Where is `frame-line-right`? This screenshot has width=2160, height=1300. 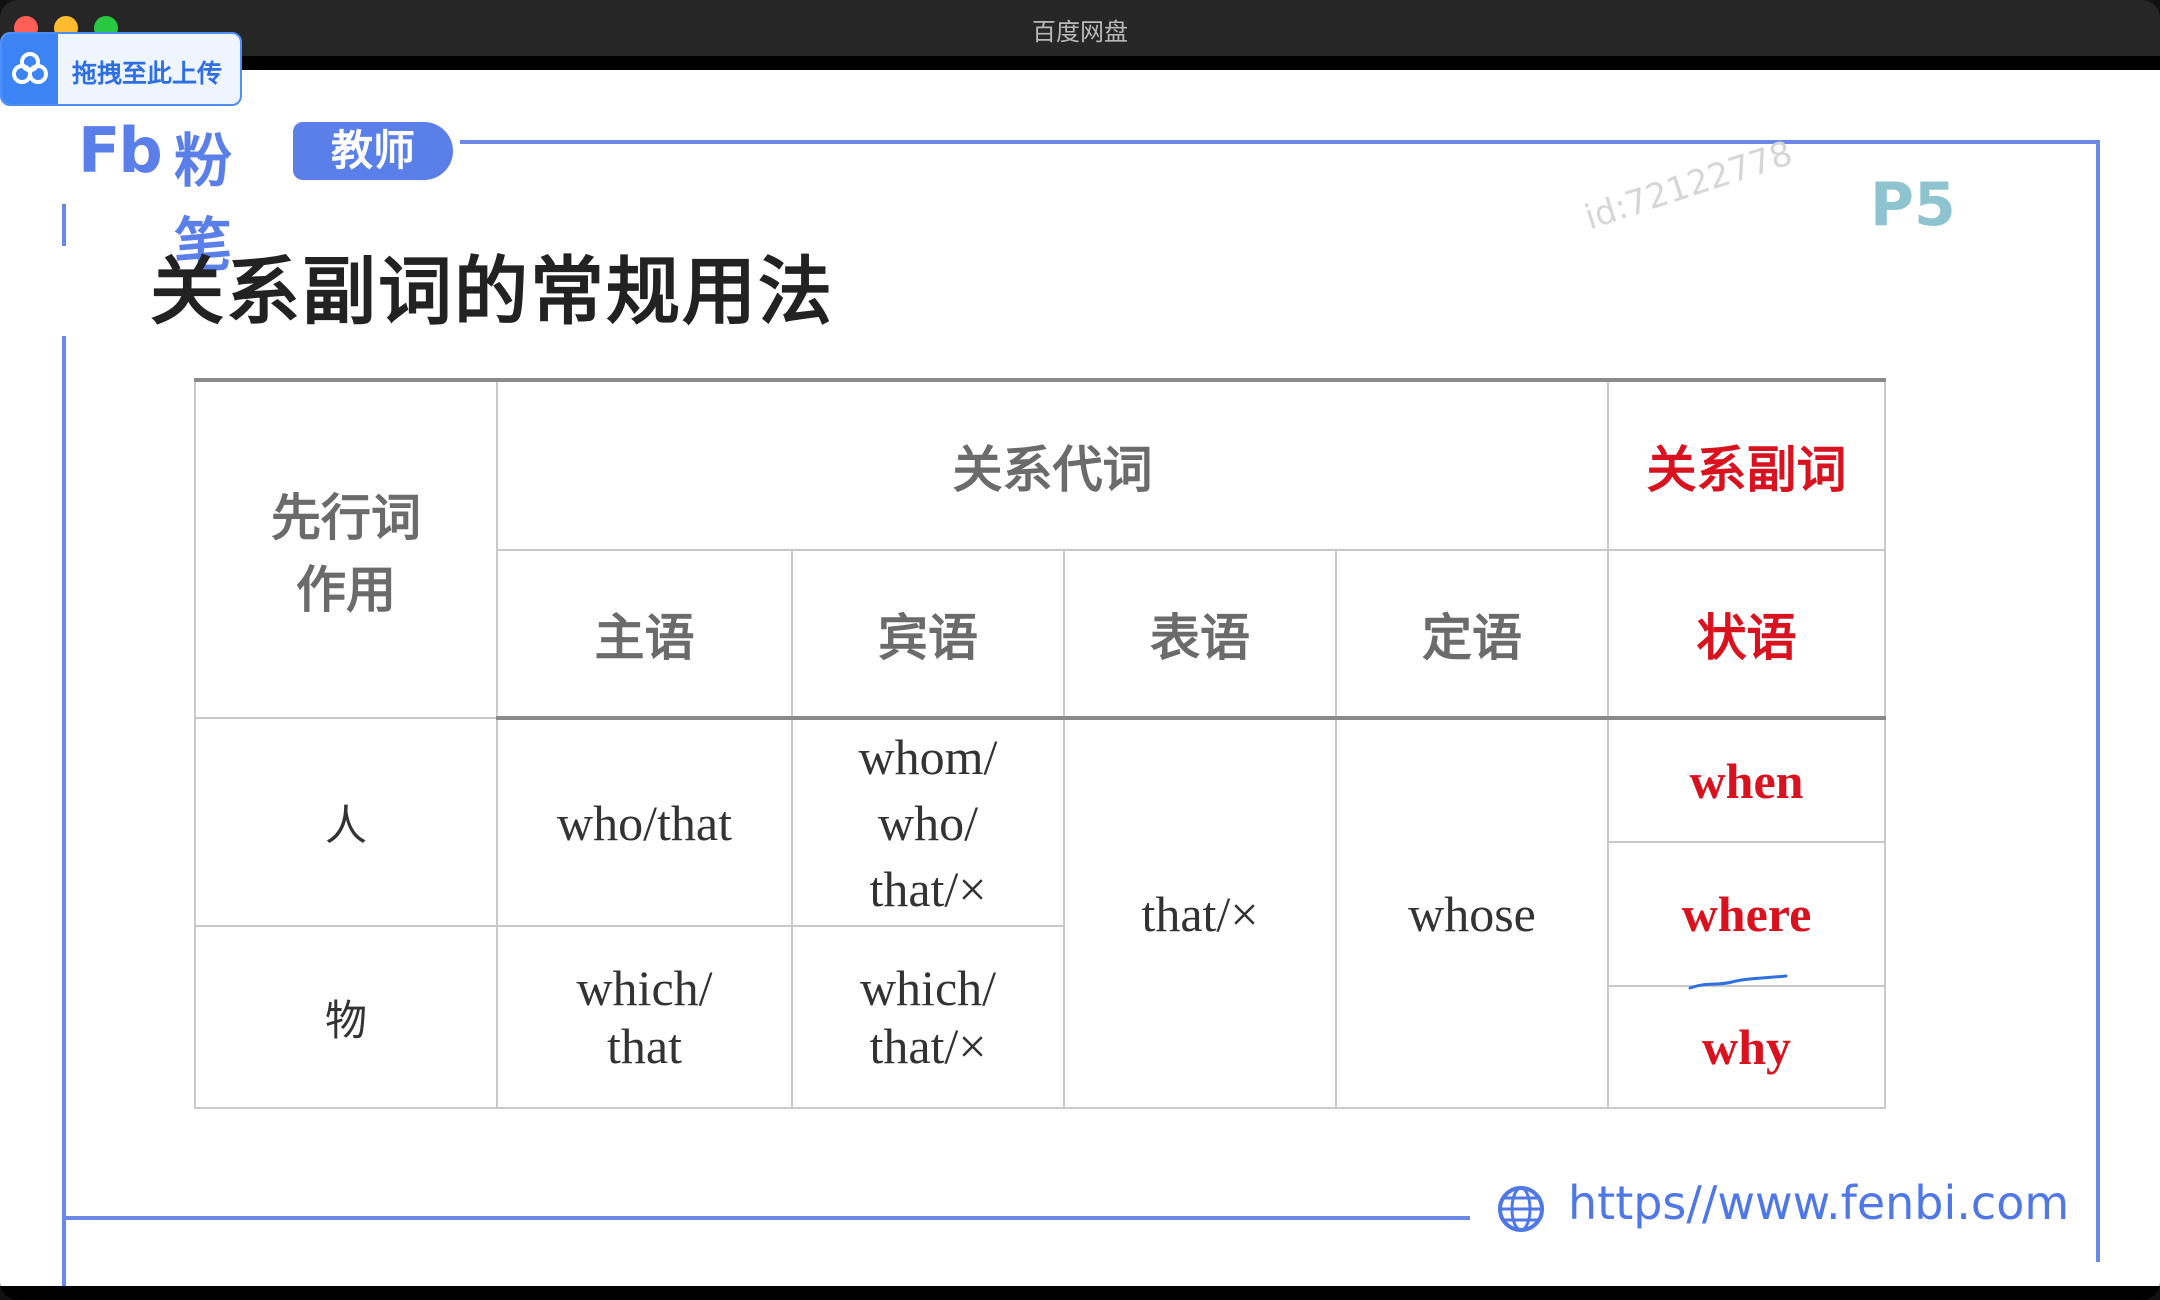 frame-line-right is located at coordinates (2098, 701).